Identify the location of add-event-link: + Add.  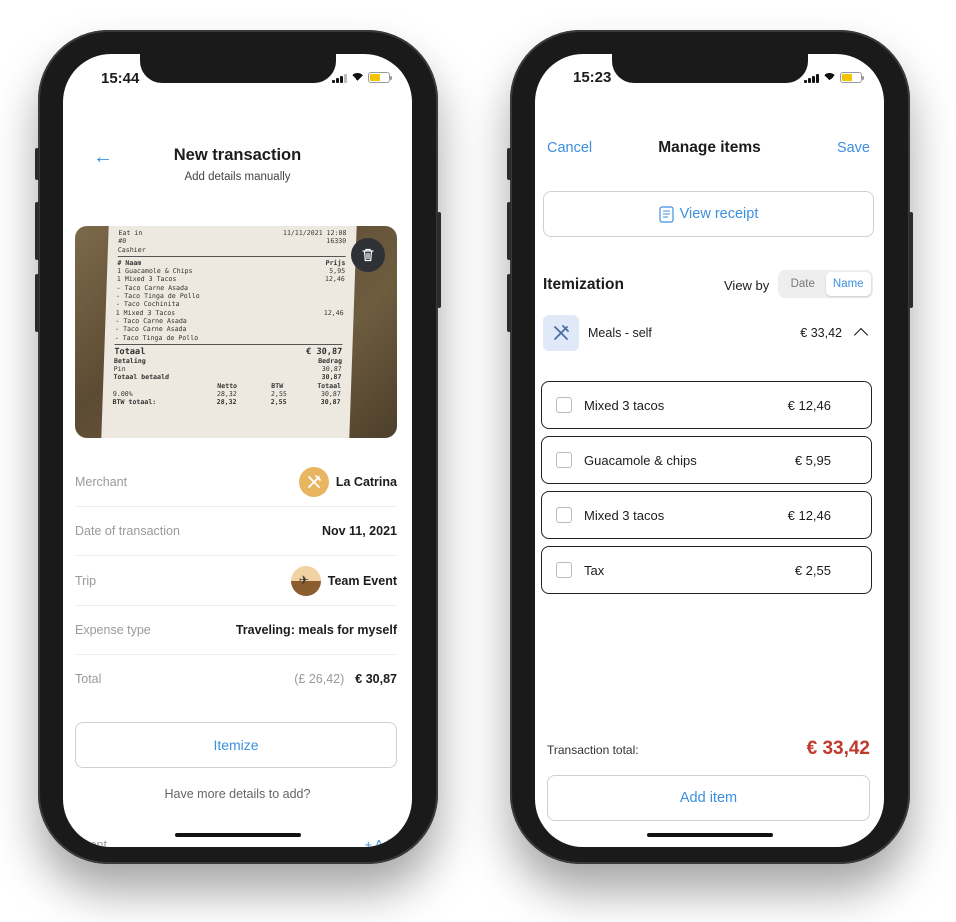
(381, 842).